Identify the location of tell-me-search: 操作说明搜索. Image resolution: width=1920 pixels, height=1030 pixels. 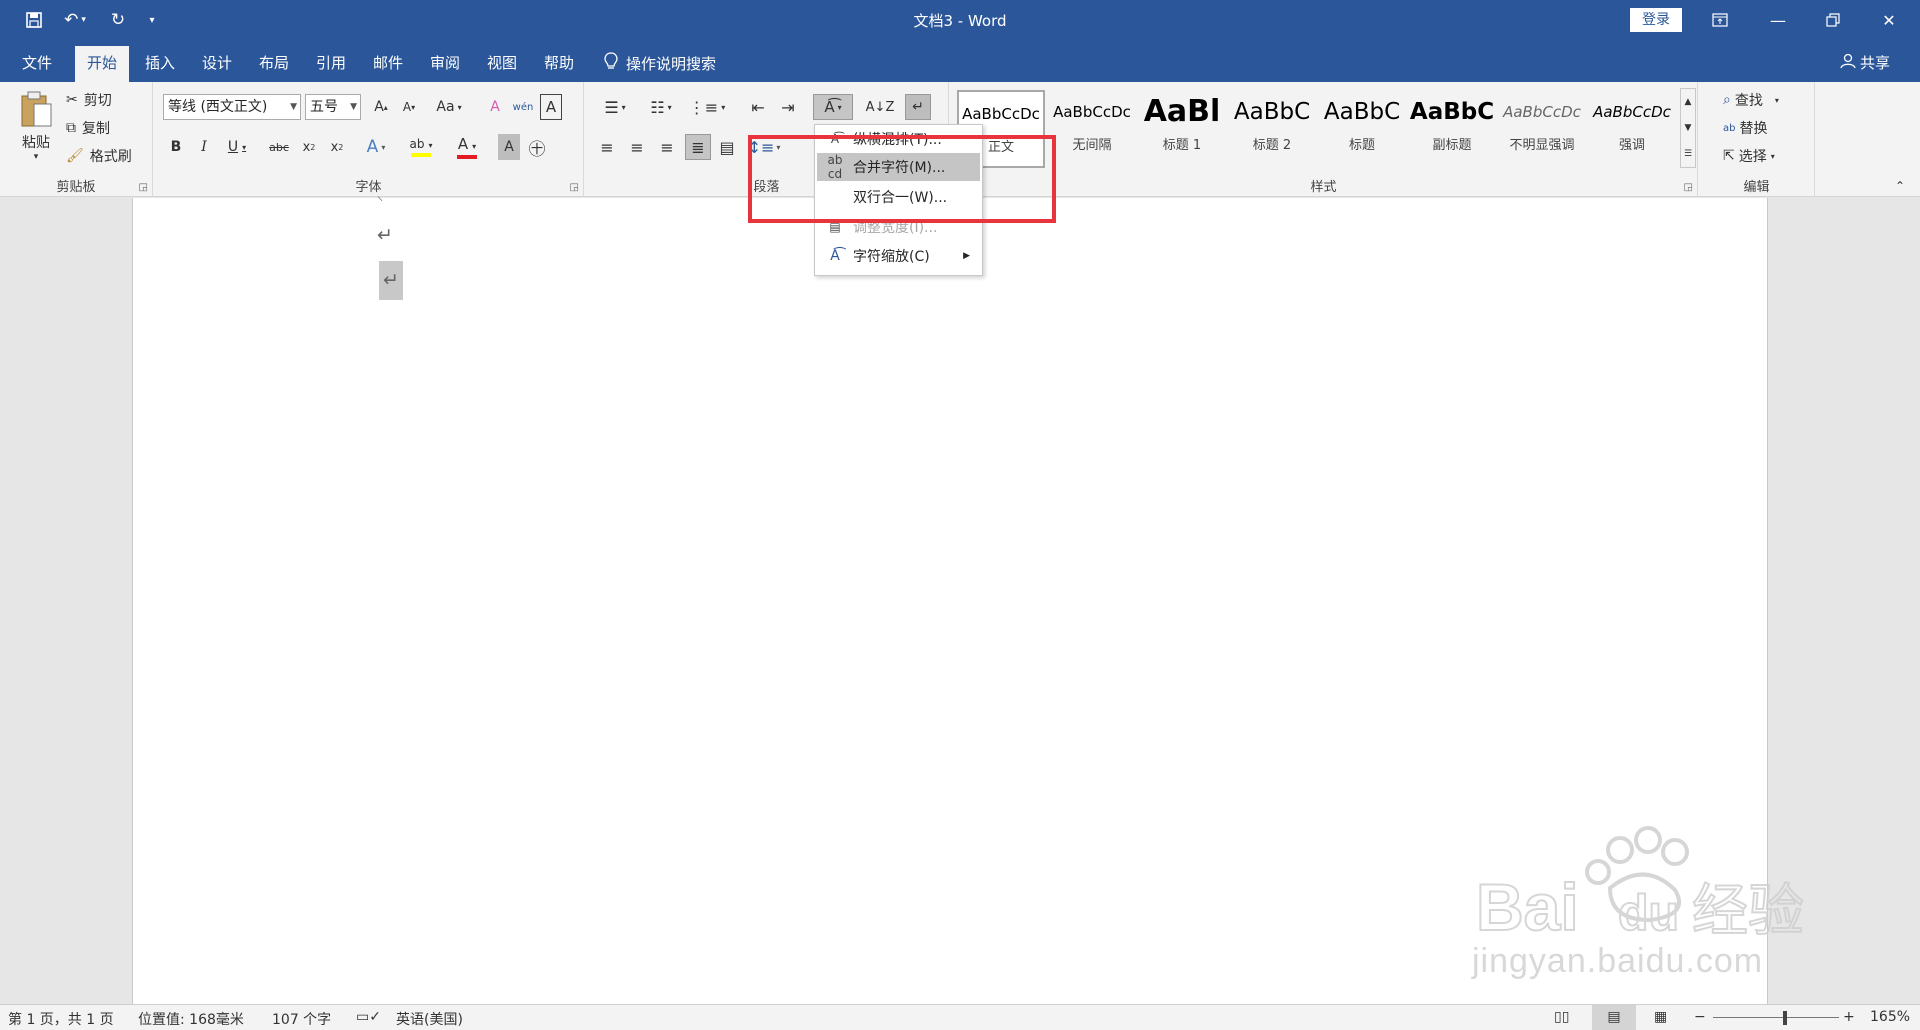
(660, 63).